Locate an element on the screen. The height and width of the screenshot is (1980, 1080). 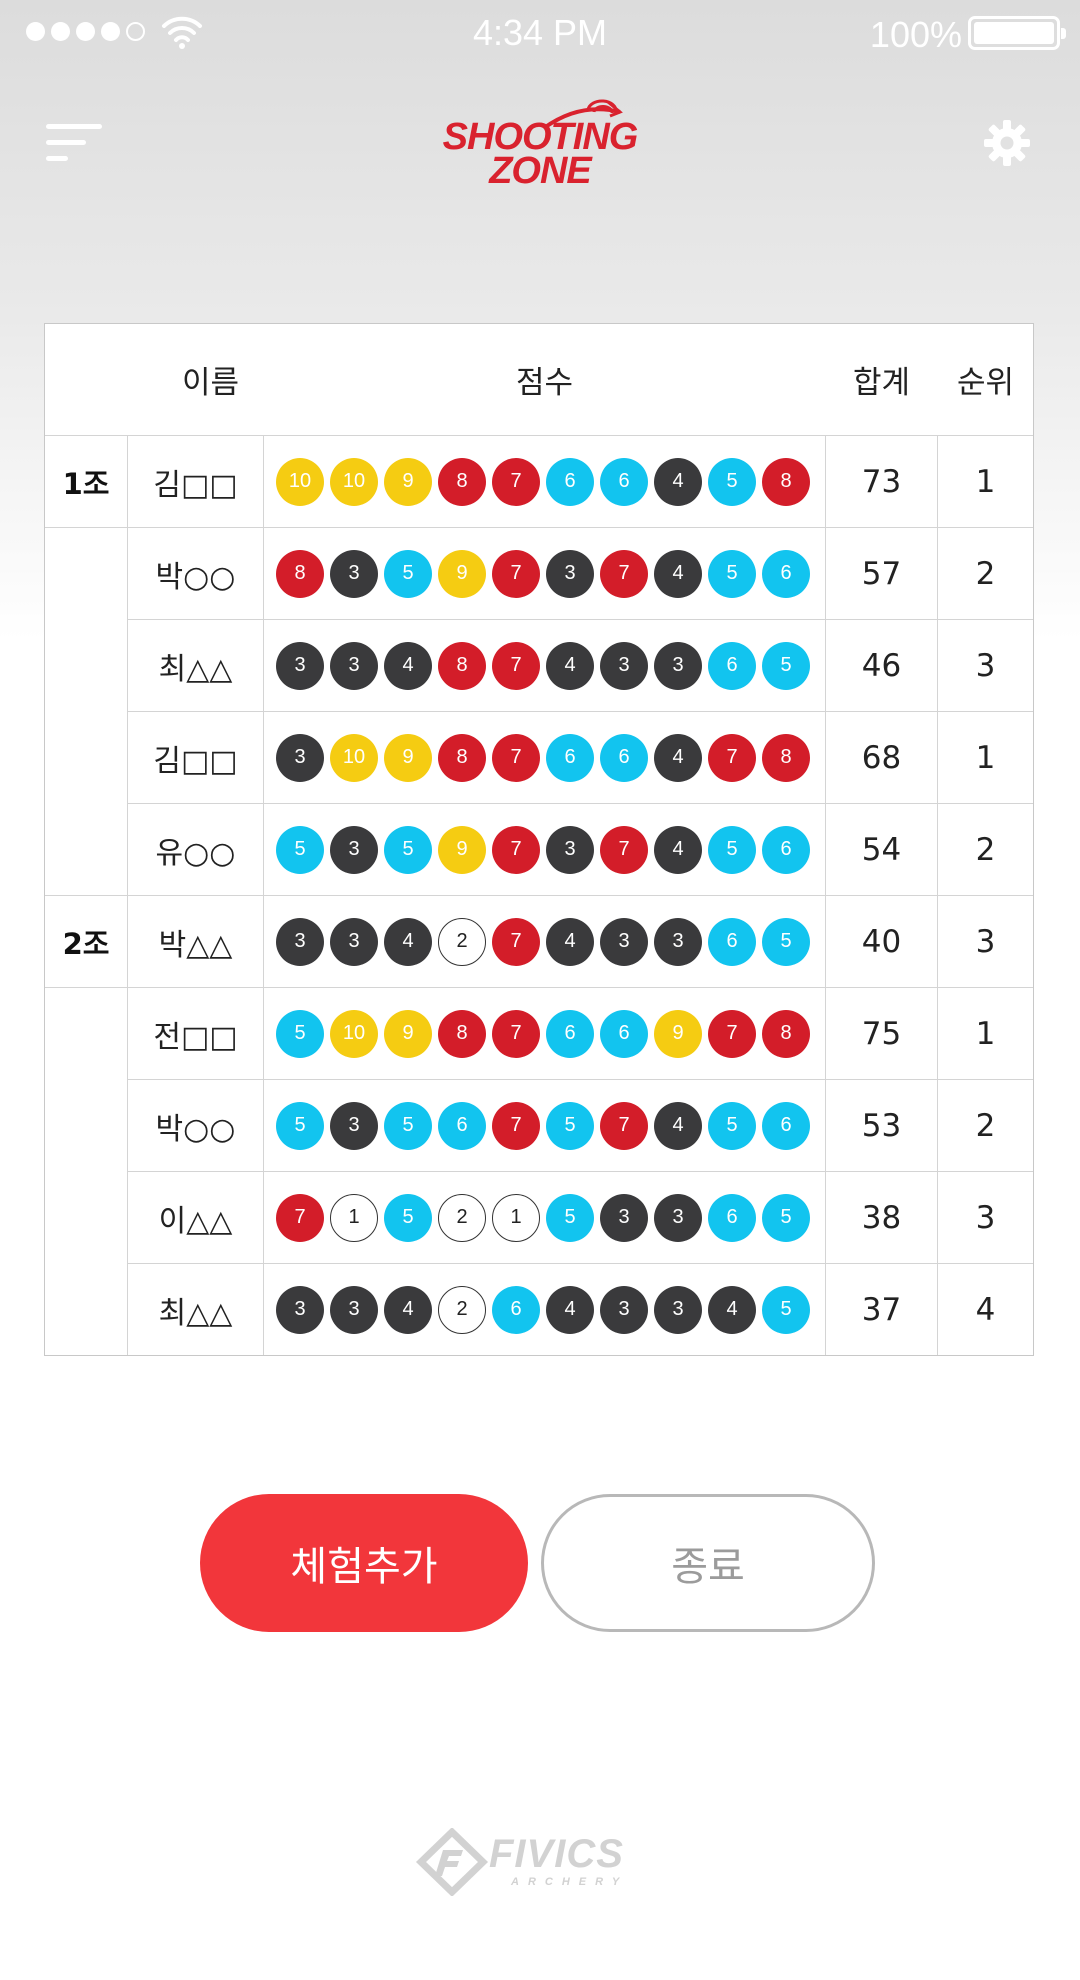
player-name: 유○○ is located at coordinates (195, 849).